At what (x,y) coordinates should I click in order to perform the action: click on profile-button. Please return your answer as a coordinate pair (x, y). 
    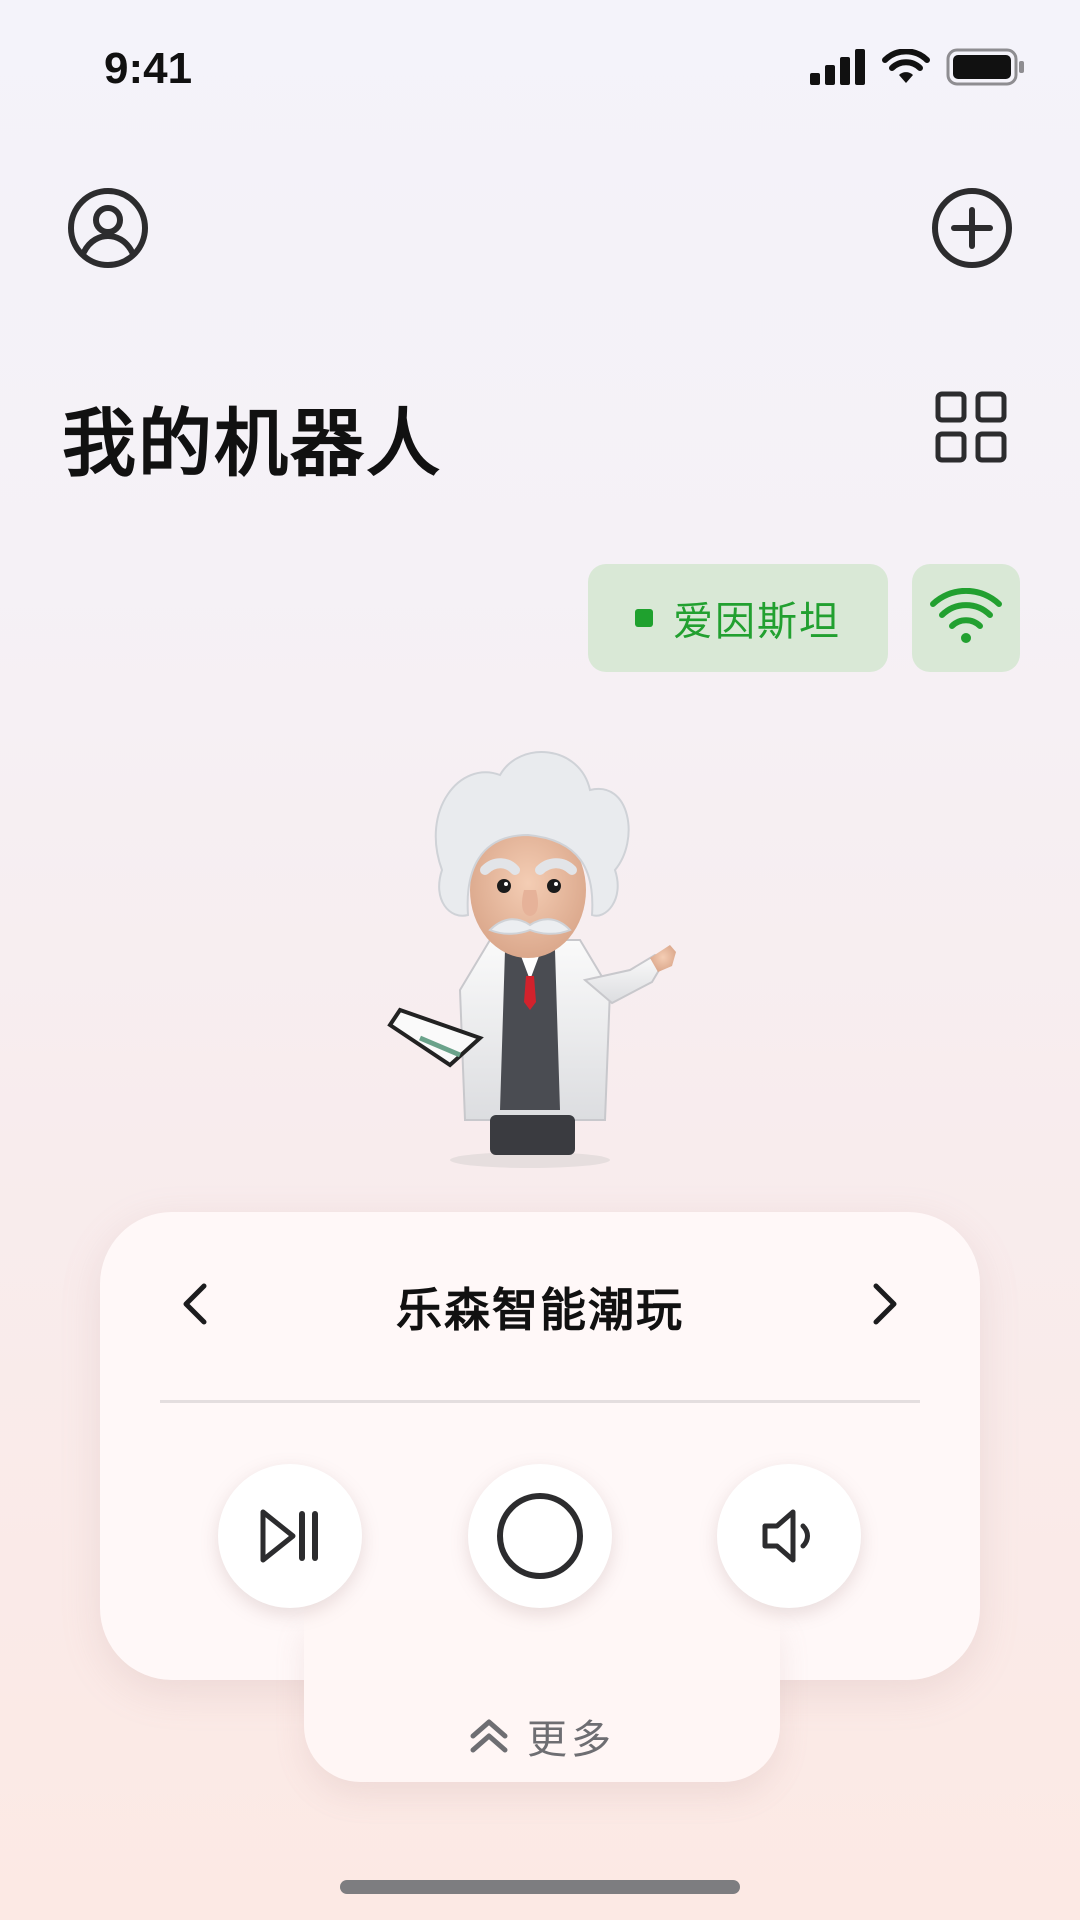
    Looking at the image, I should click on (108, 228).